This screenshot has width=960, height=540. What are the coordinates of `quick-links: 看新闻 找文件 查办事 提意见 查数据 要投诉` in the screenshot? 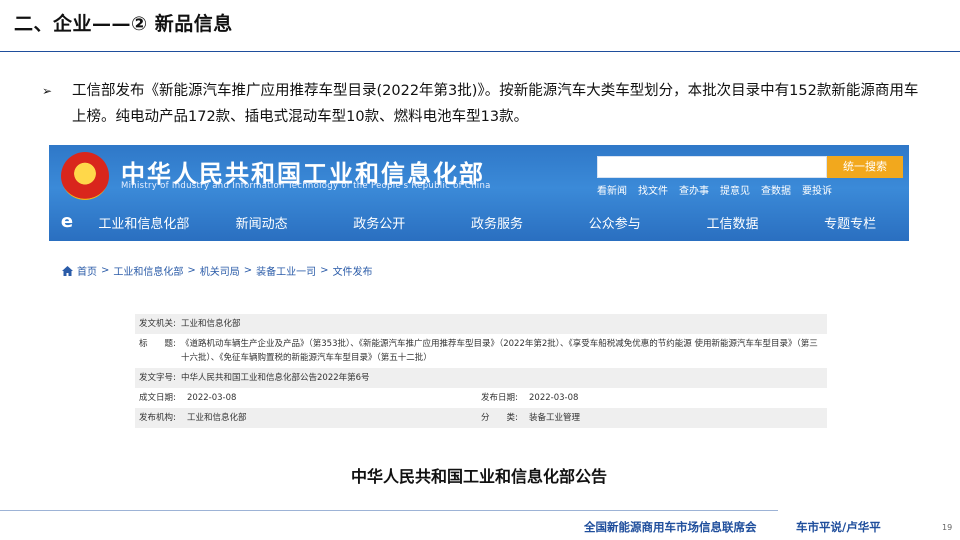 It's located at (714, 189).